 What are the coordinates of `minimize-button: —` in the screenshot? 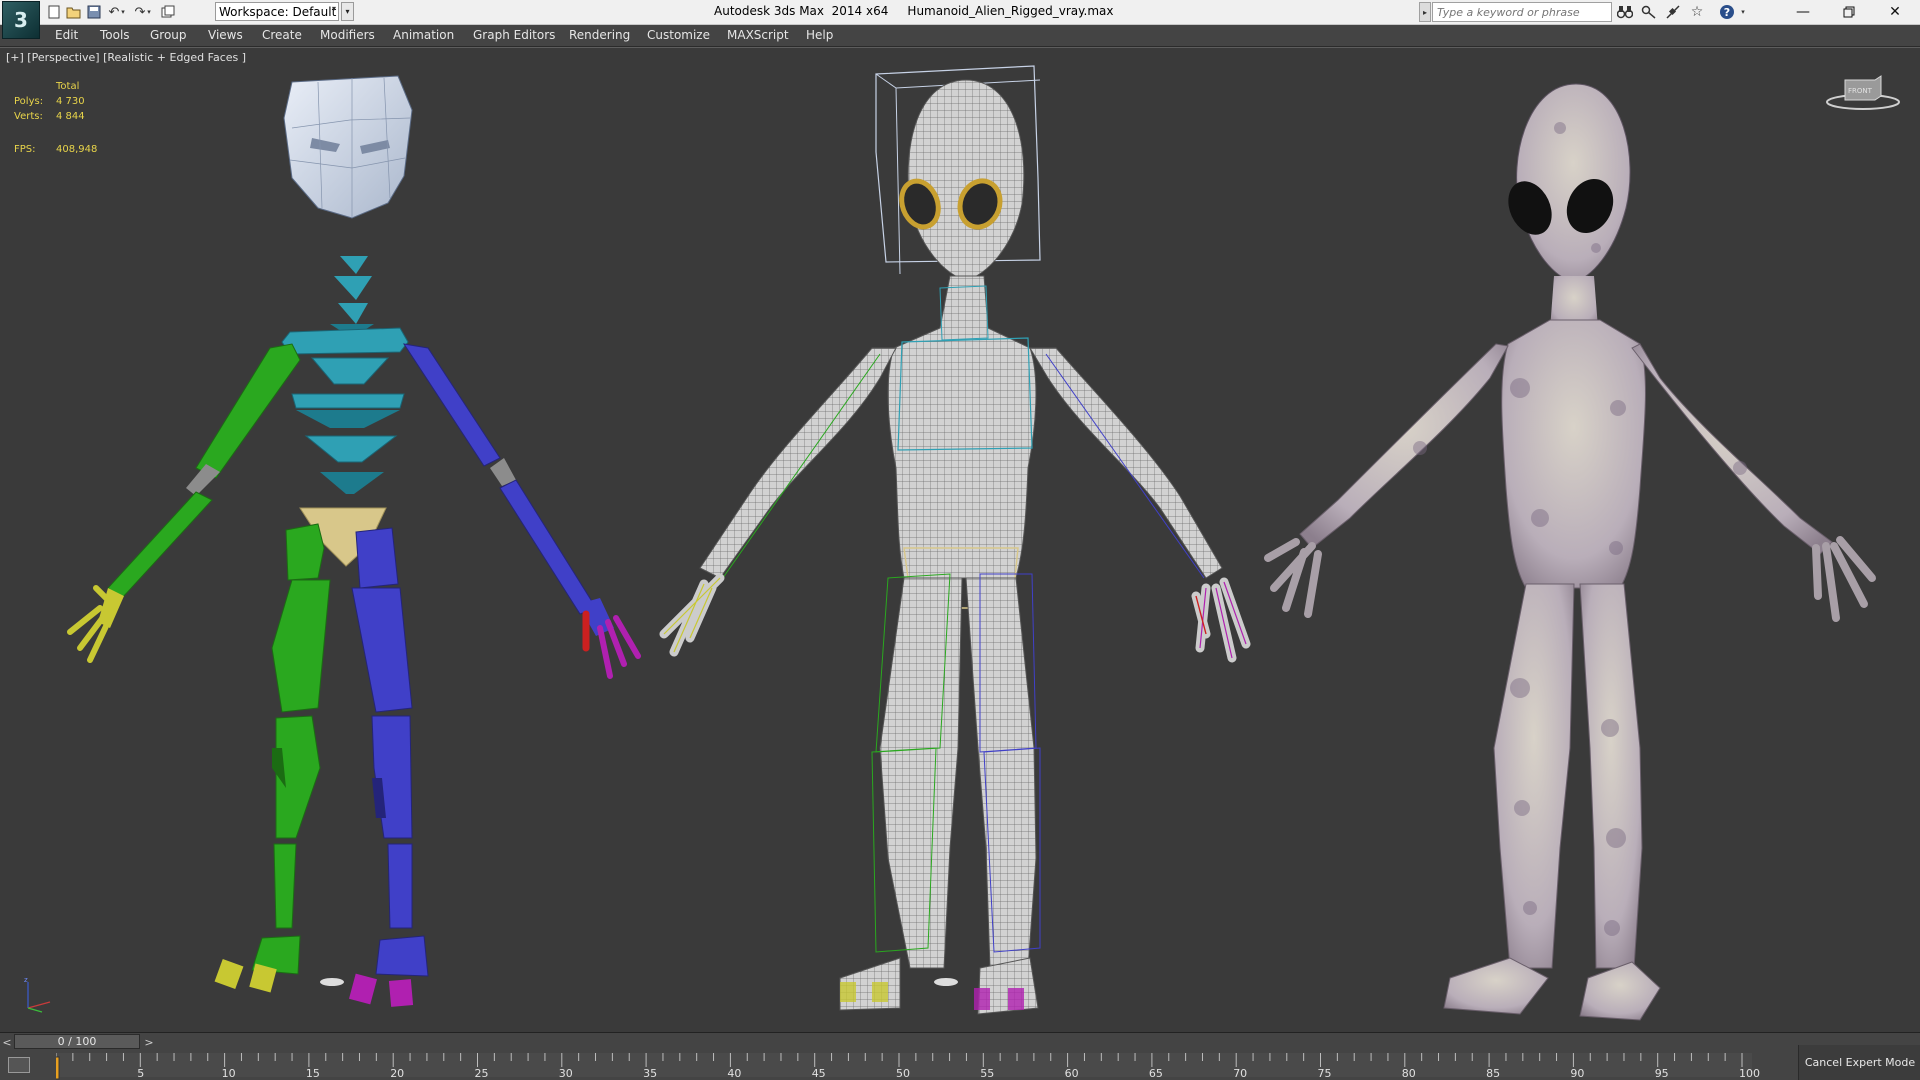 It's located at (1803, 12).